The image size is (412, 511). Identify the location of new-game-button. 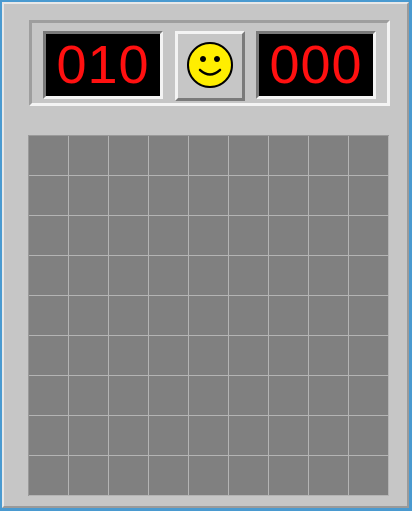
(210, 66).